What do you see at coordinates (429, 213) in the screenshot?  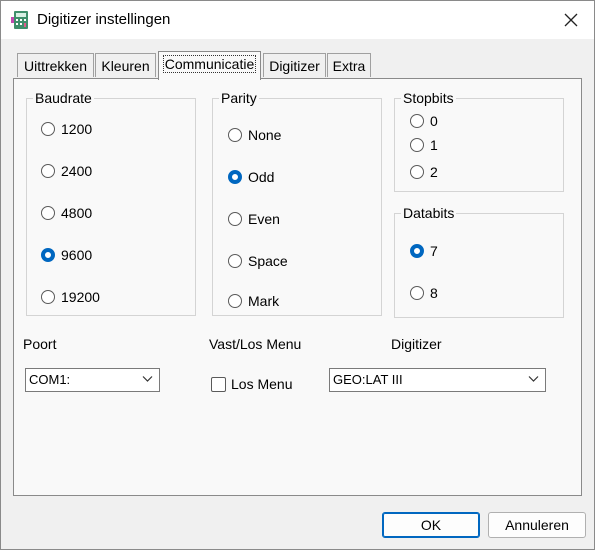 I see `databits-title: Databits` at bounding box center [429, 213].